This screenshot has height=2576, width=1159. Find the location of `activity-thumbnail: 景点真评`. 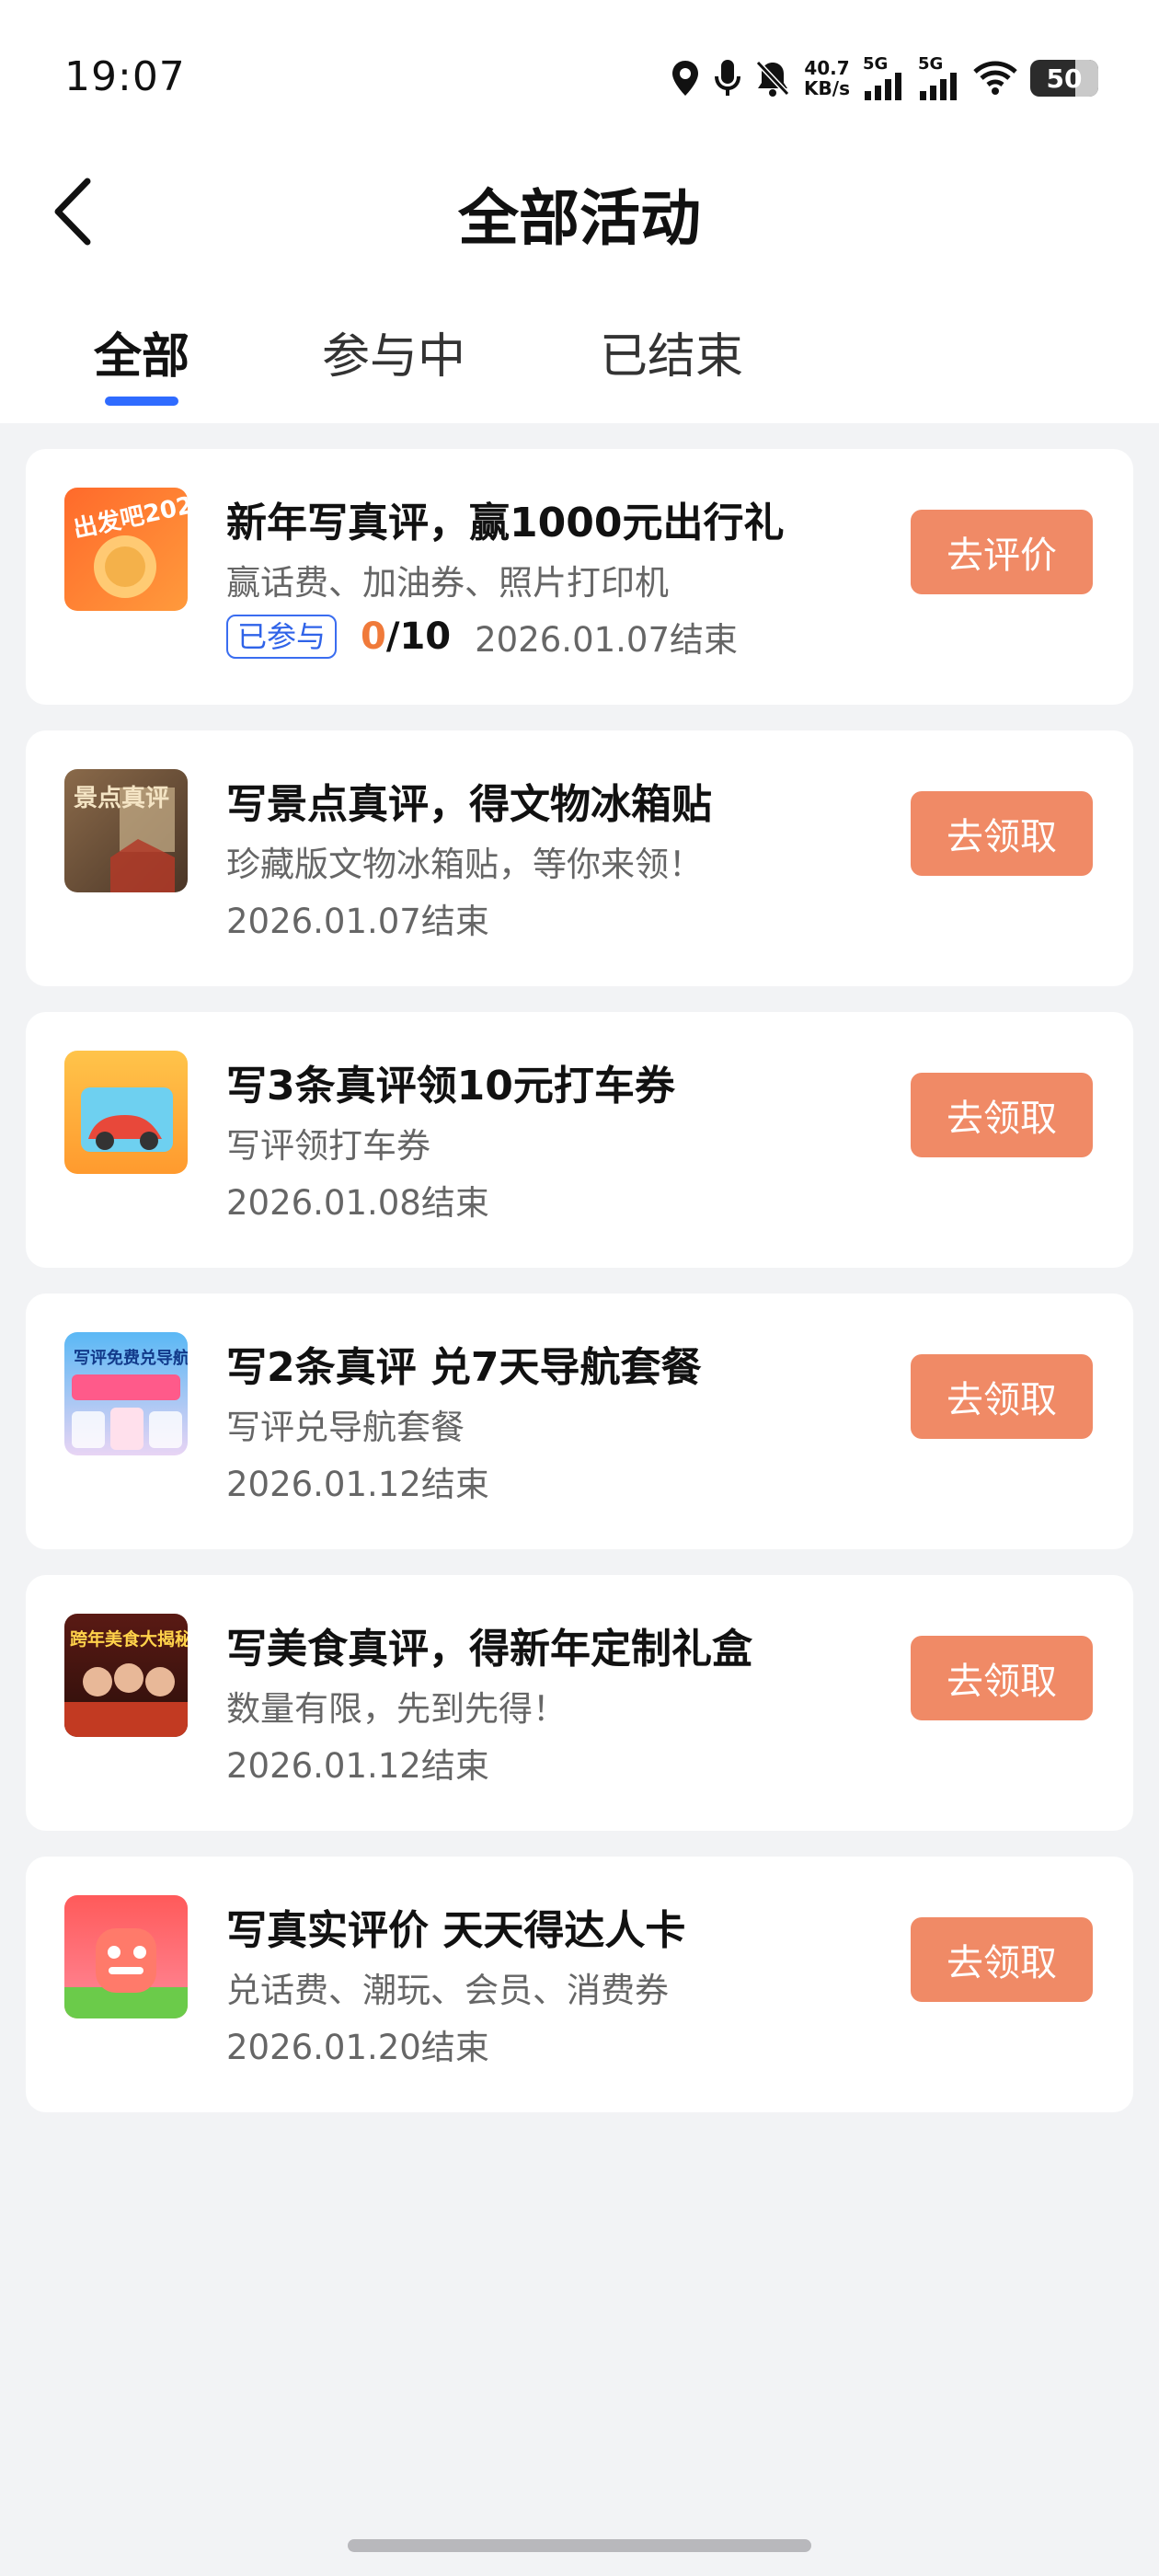

activity-thumbnail: 景点真评 is located at coordinates (126, 830).